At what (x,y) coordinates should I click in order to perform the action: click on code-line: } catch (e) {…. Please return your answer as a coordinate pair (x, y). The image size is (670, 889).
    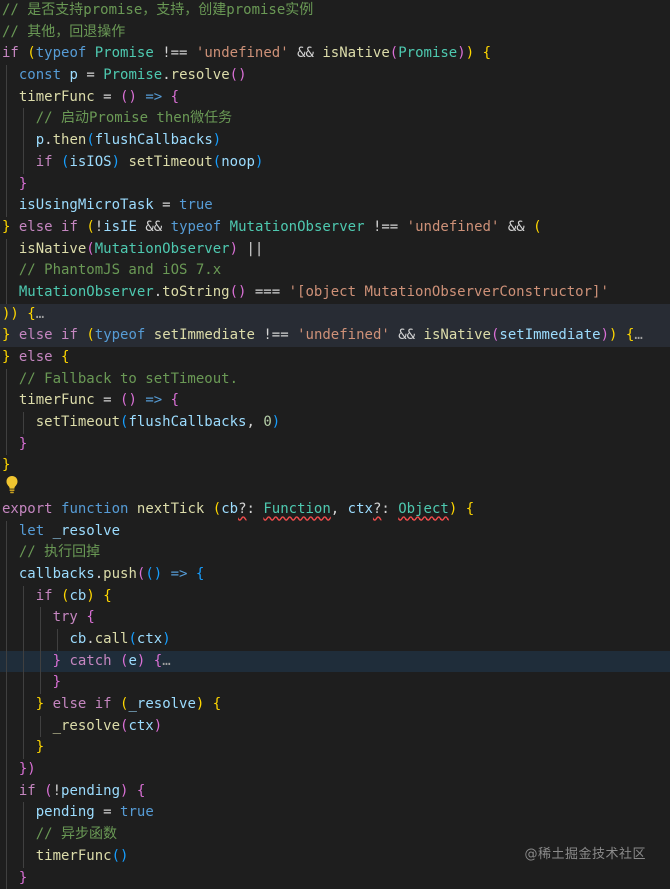
    Looking at the image, I should click on (335, 662).